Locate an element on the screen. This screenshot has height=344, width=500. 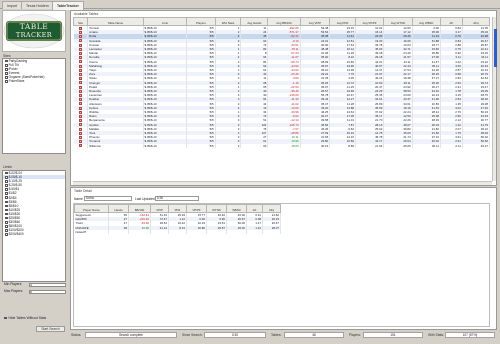
status-value: Search complete is located at coordinates (131, 335).